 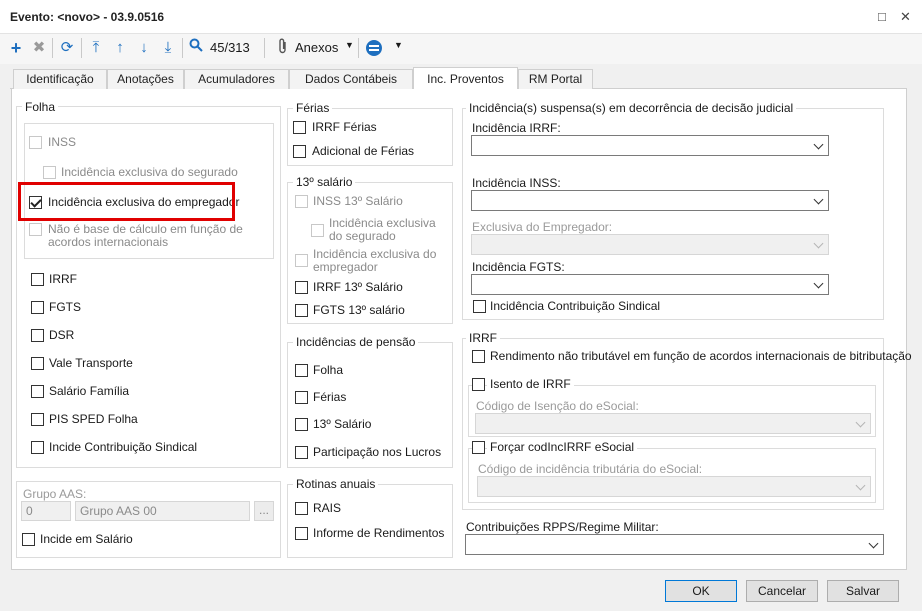 What do you see at coordinates (673, 423) in the screenshot?
I see `cod-isencao-select` at bounding box center [673, 423].